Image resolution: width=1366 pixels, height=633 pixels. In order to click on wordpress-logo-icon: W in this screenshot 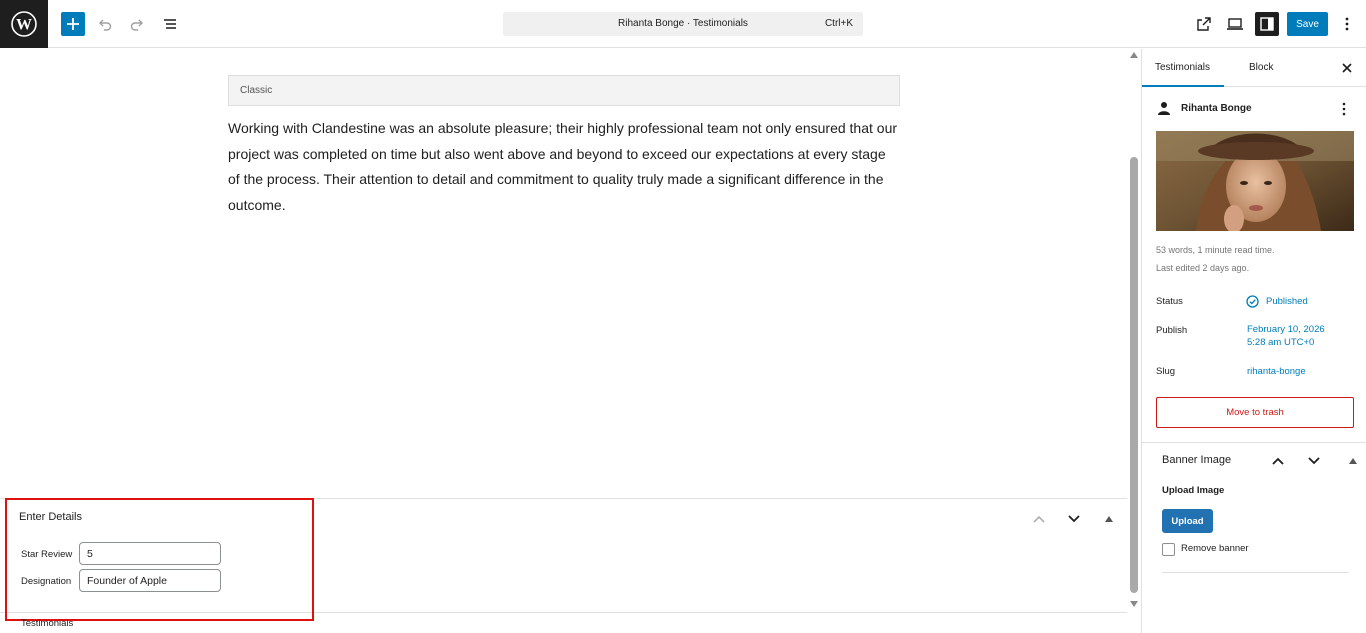, I will do `click(24, 24)`.